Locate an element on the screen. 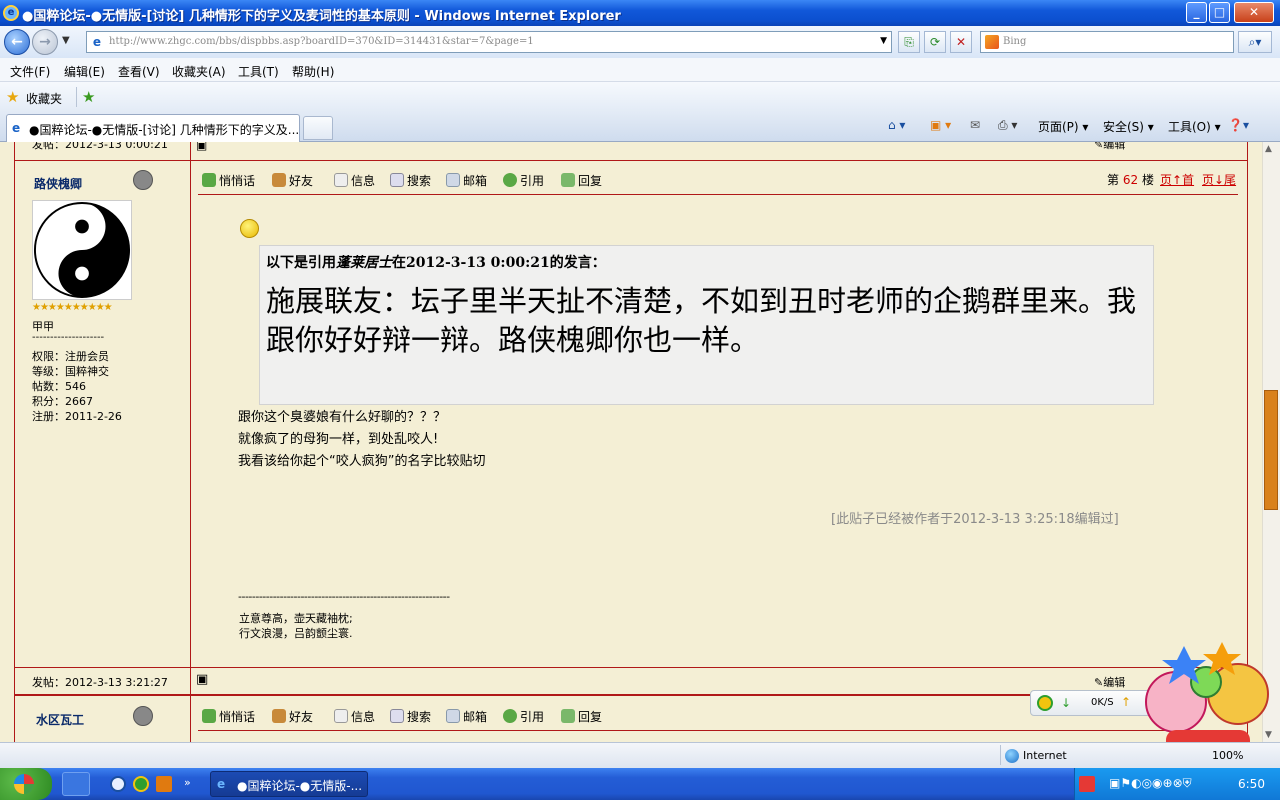  next-quote-button: 引用 is located at coordinates (523, 716).